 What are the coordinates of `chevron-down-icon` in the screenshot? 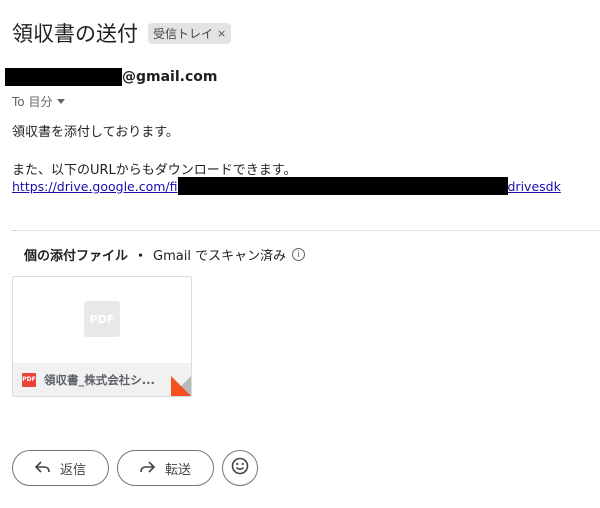 It's located at (61, 101).